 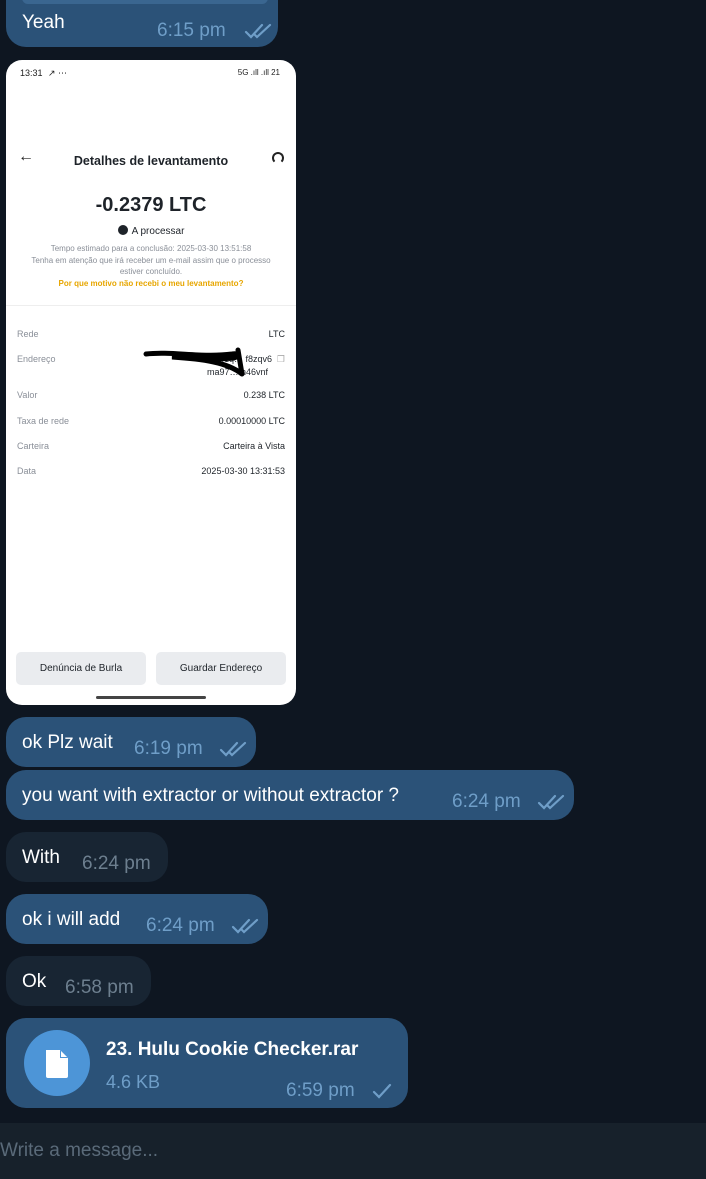 What do you see at coordinates (151, 161) in the screenshot?
I see `phone-page-title: Detalhes de levantamento` at bounding box center [151, 161].